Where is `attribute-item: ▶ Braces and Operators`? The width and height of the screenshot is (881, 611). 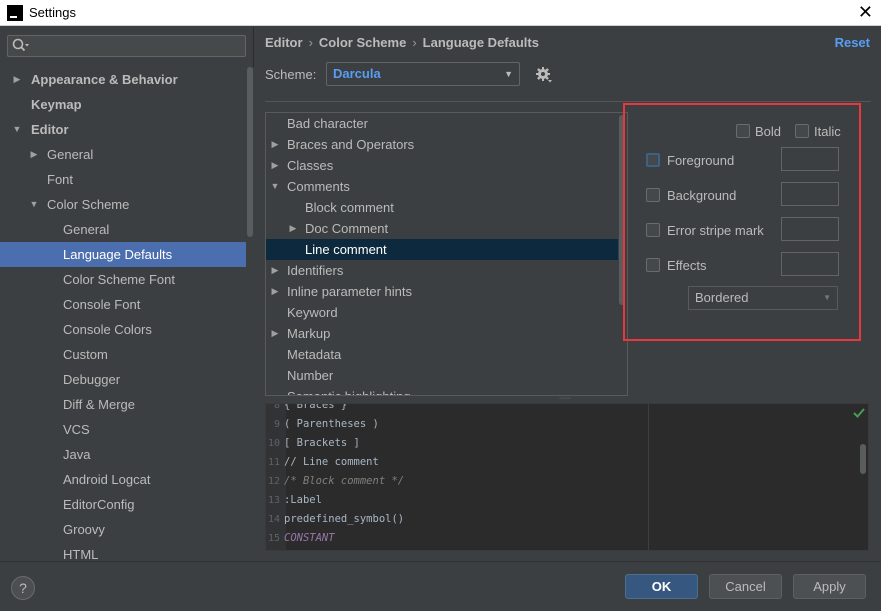
attribute-item: ▶ Braces and Operators is located at coordinates (447, 144).